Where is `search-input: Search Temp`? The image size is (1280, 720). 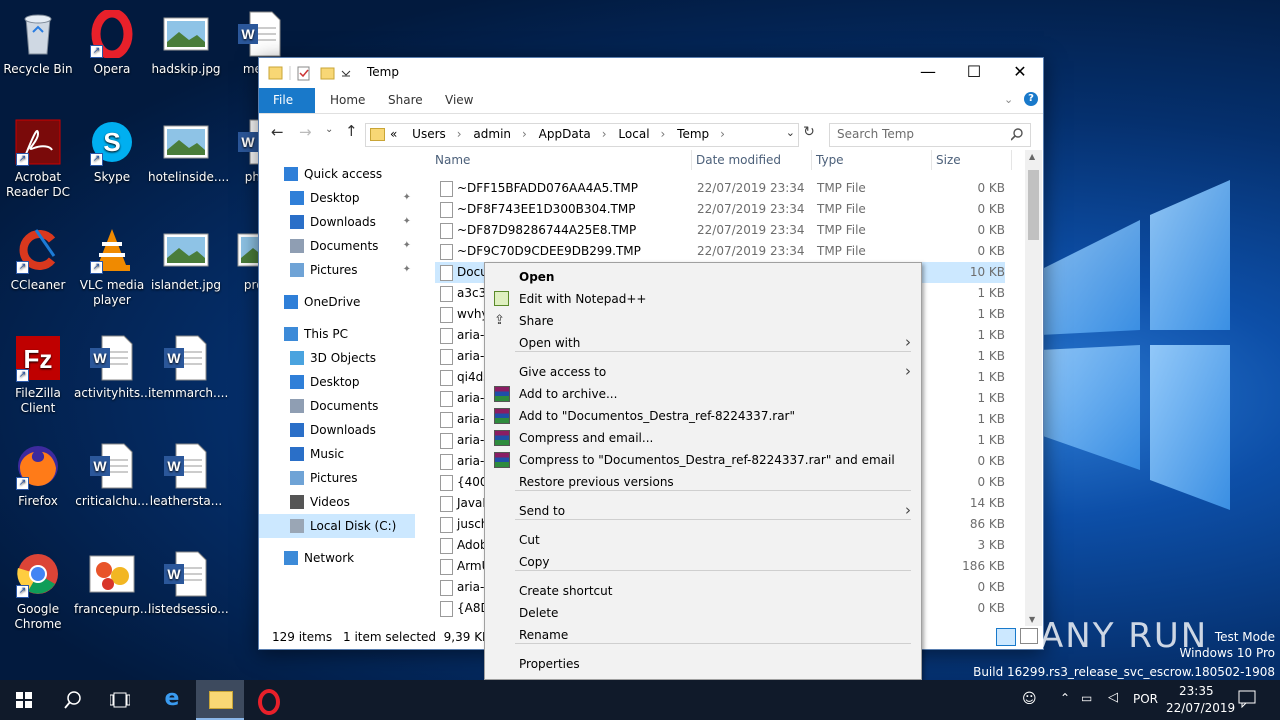 search-input: Search Temp is located at coordinates (930, 135).